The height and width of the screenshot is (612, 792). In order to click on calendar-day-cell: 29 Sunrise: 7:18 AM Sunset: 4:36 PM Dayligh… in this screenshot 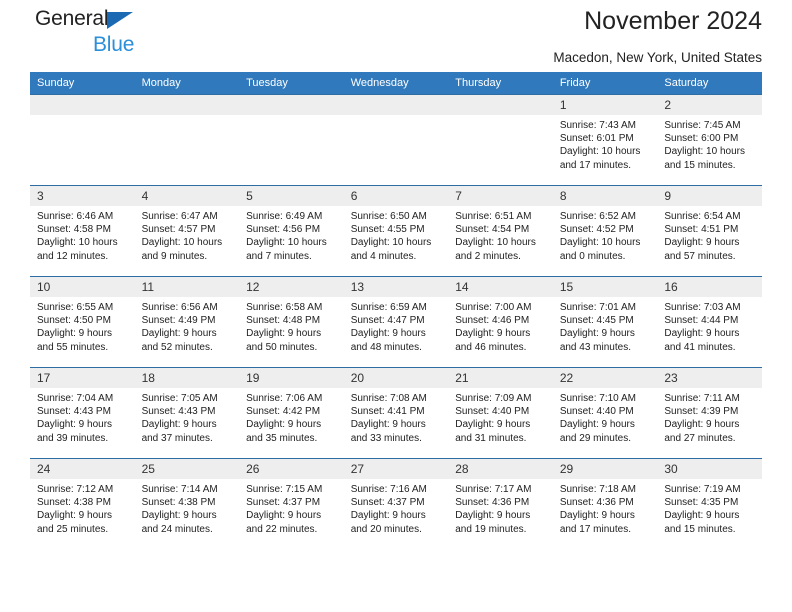, I will do `click(605, 504)`.